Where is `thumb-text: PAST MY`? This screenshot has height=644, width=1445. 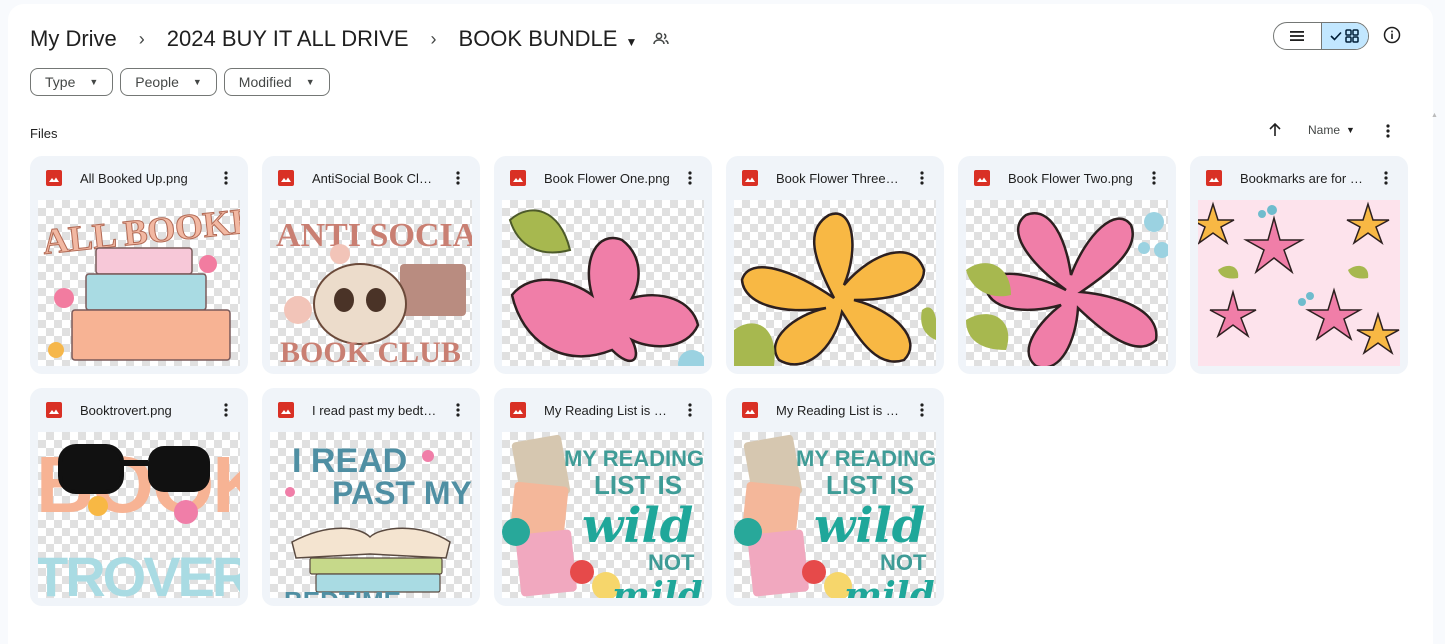 thumb-text: PAST MY is located at coordinates (402, 493).